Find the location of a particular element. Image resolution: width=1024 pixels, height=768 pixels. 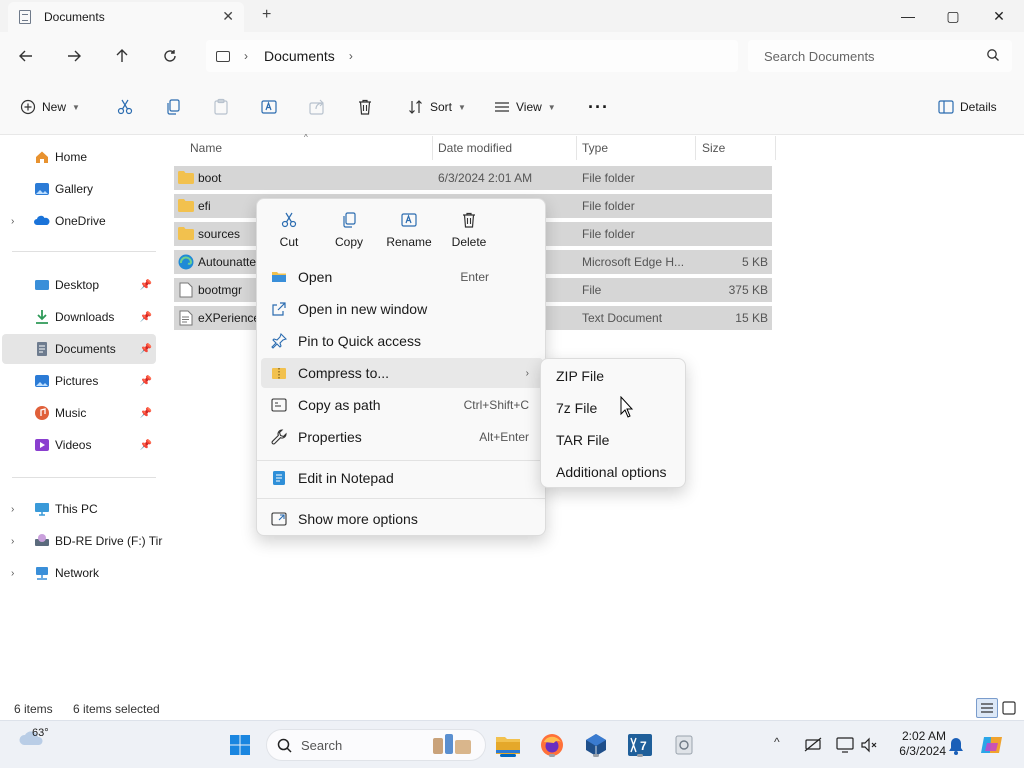

copy-button is located at coordinates (173, 107).